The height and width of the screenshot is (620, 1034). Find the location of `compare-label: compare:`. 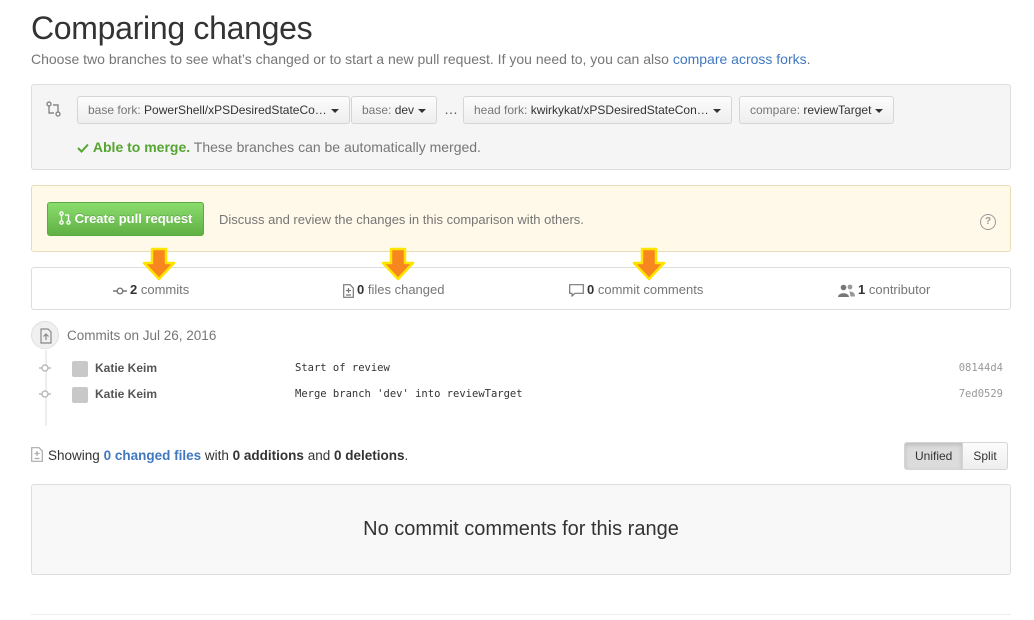

compare-label: compare: is located at coordinates (775, 110).